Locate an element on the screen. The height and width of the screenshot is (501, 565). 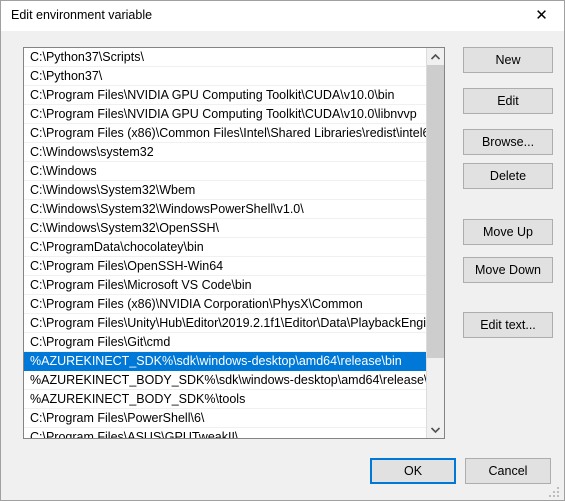
close-icon: ✕ is located at coordinates (541, 15).